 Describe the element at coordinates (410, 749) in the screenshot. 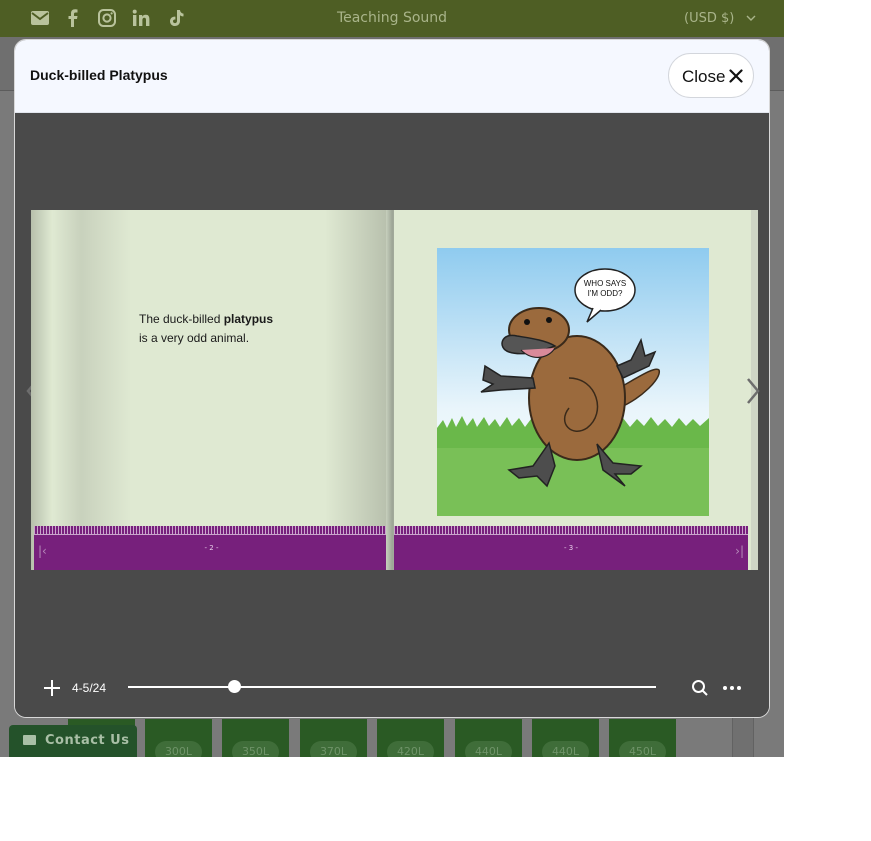

I see `level-label: 420L` at that location.